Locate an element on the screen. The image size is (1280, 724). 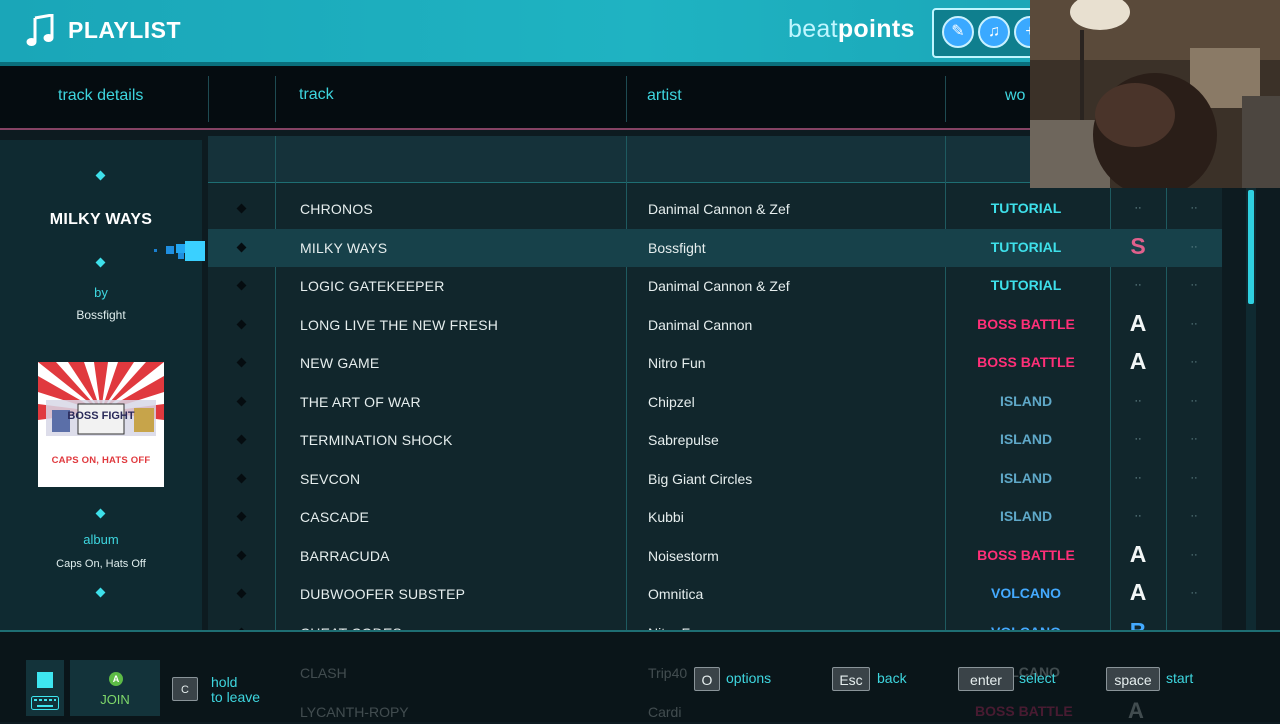
column-artist: artist is located at coordinates (664, 96).